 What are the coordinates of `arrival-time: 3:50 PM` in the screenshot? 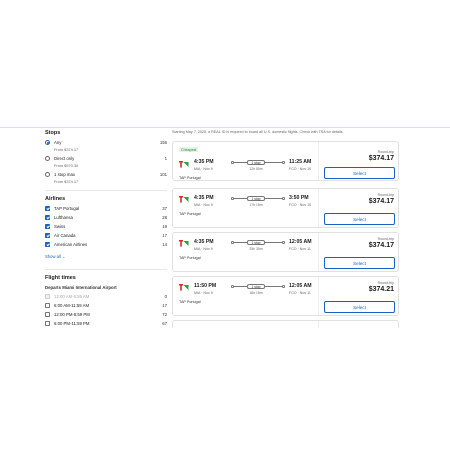 It's located at (299, 198).